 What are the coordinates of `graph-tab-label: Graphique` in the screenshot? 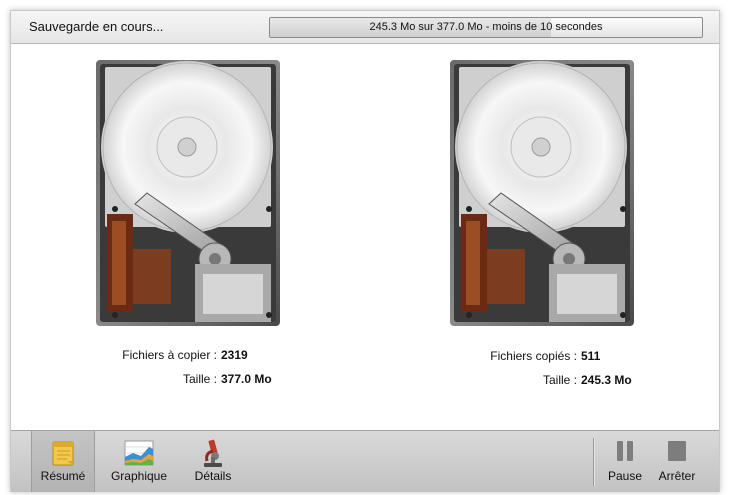 It's located at (139, 476).